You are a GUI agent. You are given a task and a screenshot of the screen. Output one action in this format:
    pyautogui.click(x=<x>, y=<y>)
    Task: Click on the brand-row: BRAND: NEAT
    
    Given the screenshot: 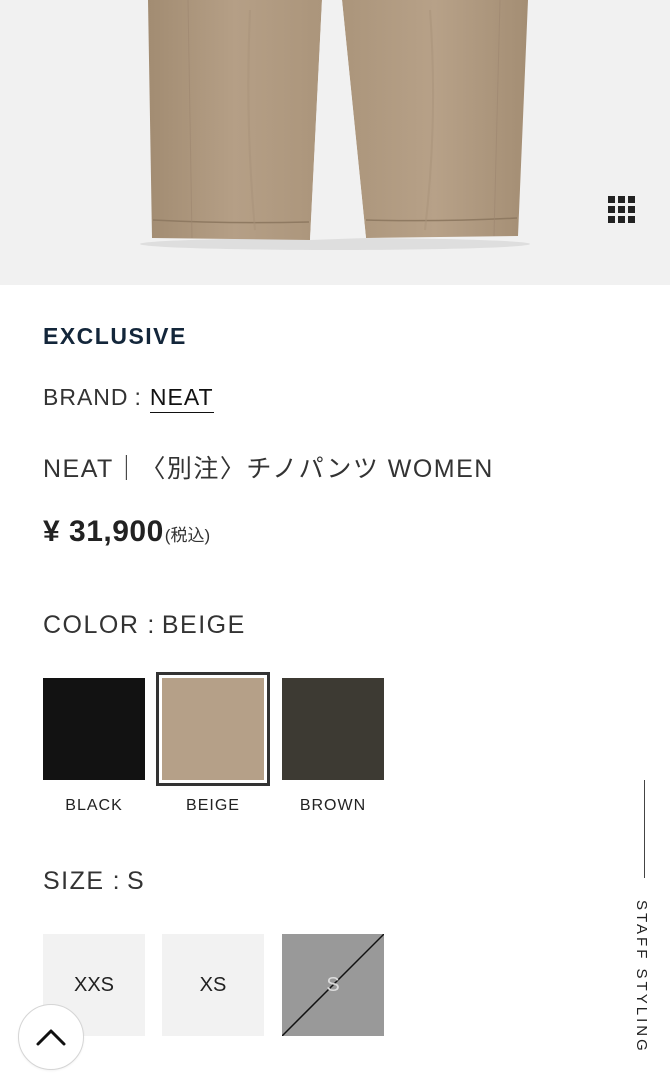 What is the action you would take?
    pyautogui.click(x=128, y=398)
    